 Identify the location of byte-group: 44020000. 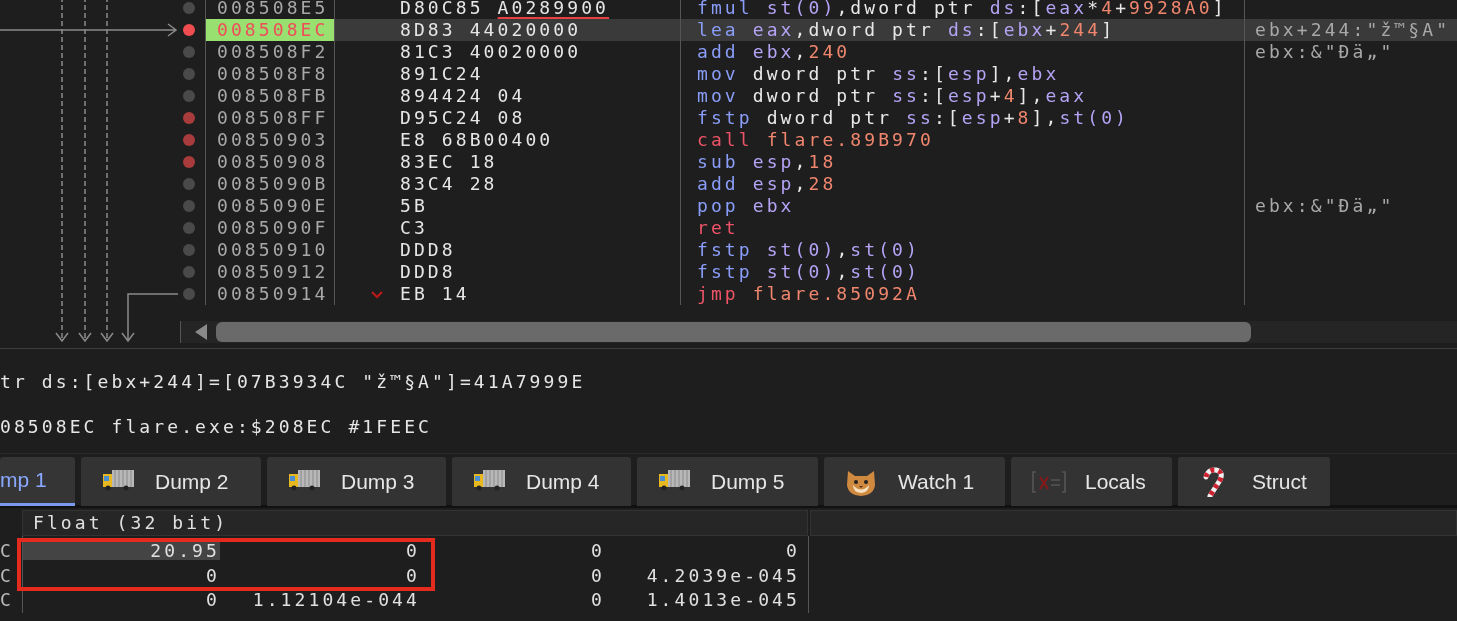
(525, 29).